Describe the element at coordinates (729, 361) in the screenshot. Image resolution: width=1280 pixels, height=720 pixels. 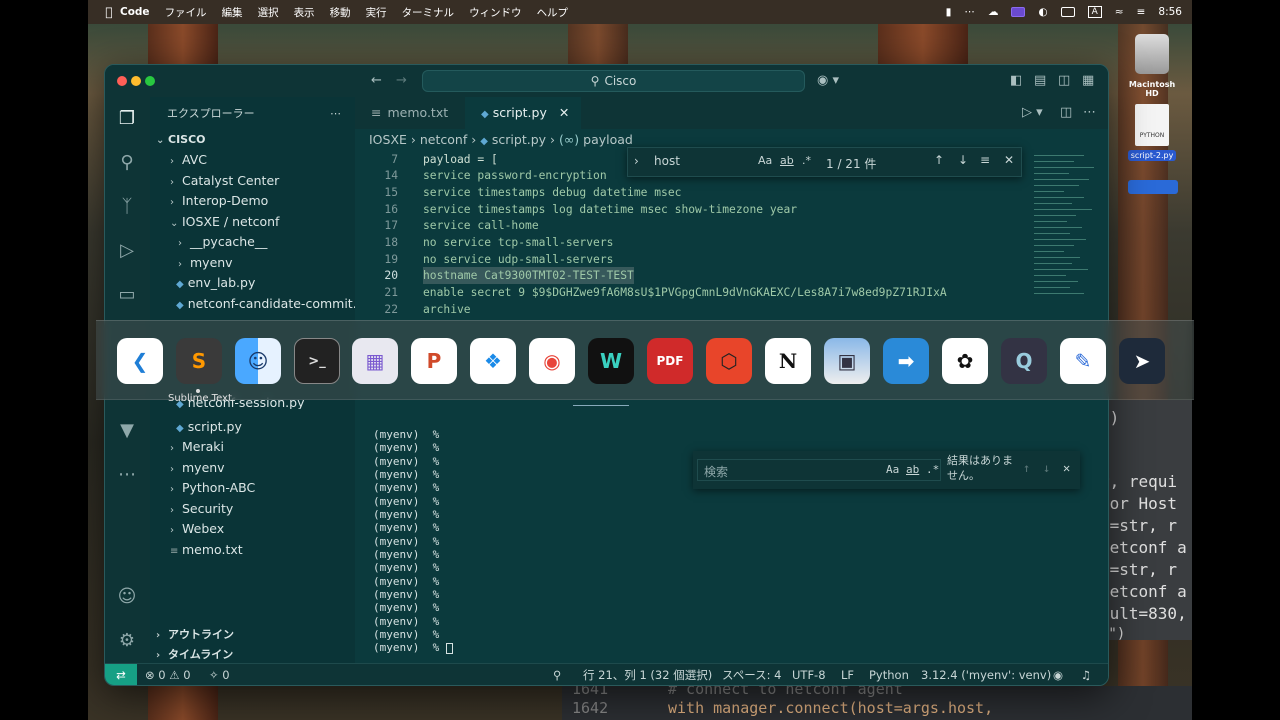
I see `davinci-dock-icon: ⬡` at that location.